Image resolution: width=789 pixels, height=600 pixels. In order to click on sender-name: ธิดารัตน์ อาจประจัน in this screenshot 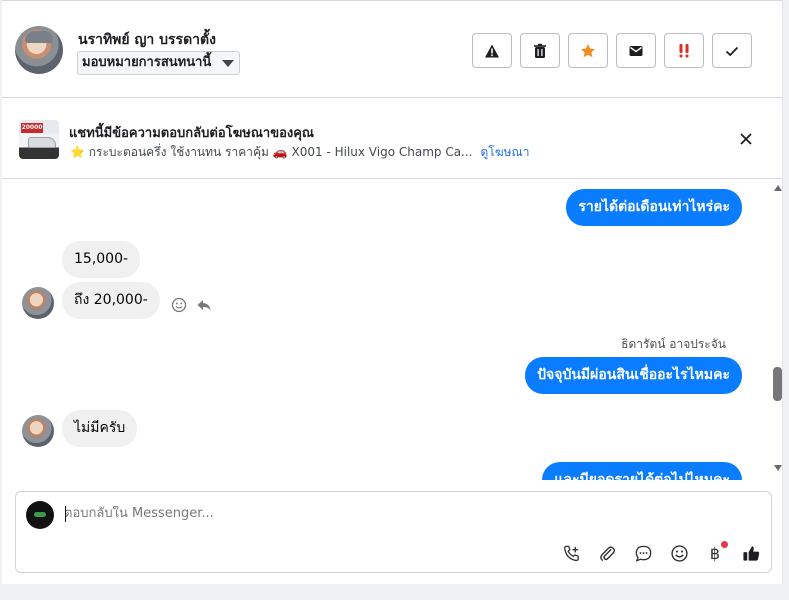, I will do `click(673, 344)`.